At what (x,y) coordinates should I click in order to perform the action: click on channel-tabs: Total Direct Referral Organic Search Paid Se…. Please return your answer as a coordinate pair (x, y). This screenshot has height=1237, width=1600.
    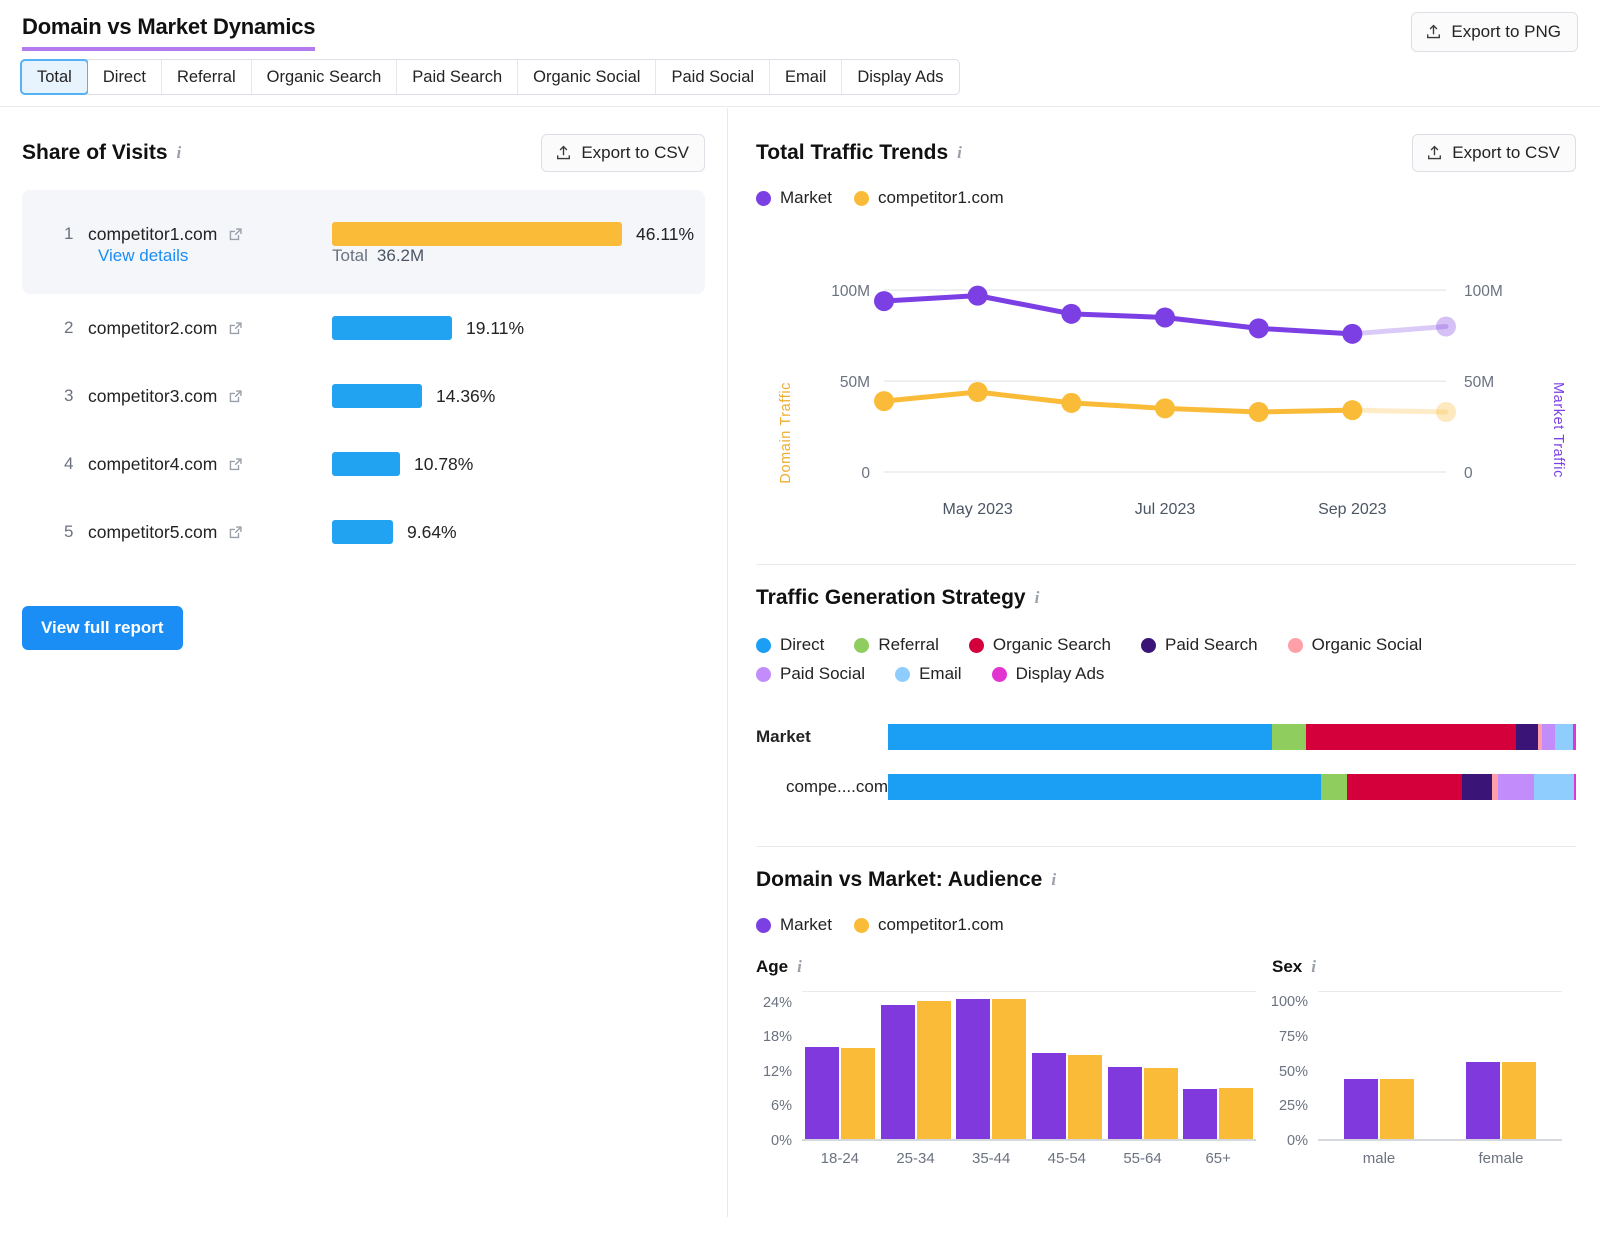
    Looking at the image, I should click on (490, 77).